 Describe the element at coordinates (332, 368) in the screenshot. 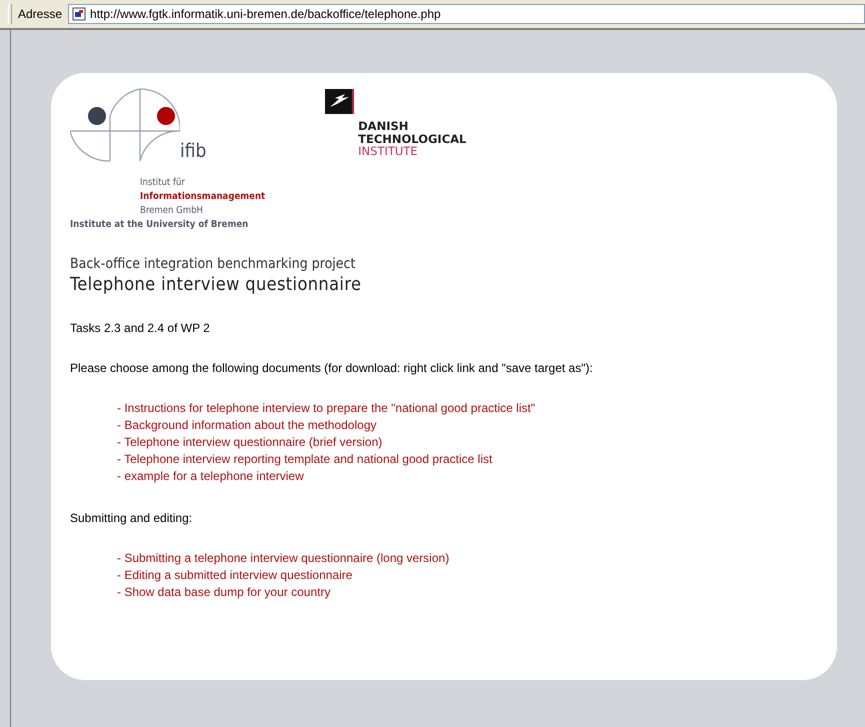

I see `documents-intro: Please choose among the following documents (for download: right click link and "save target as"):` at that location.